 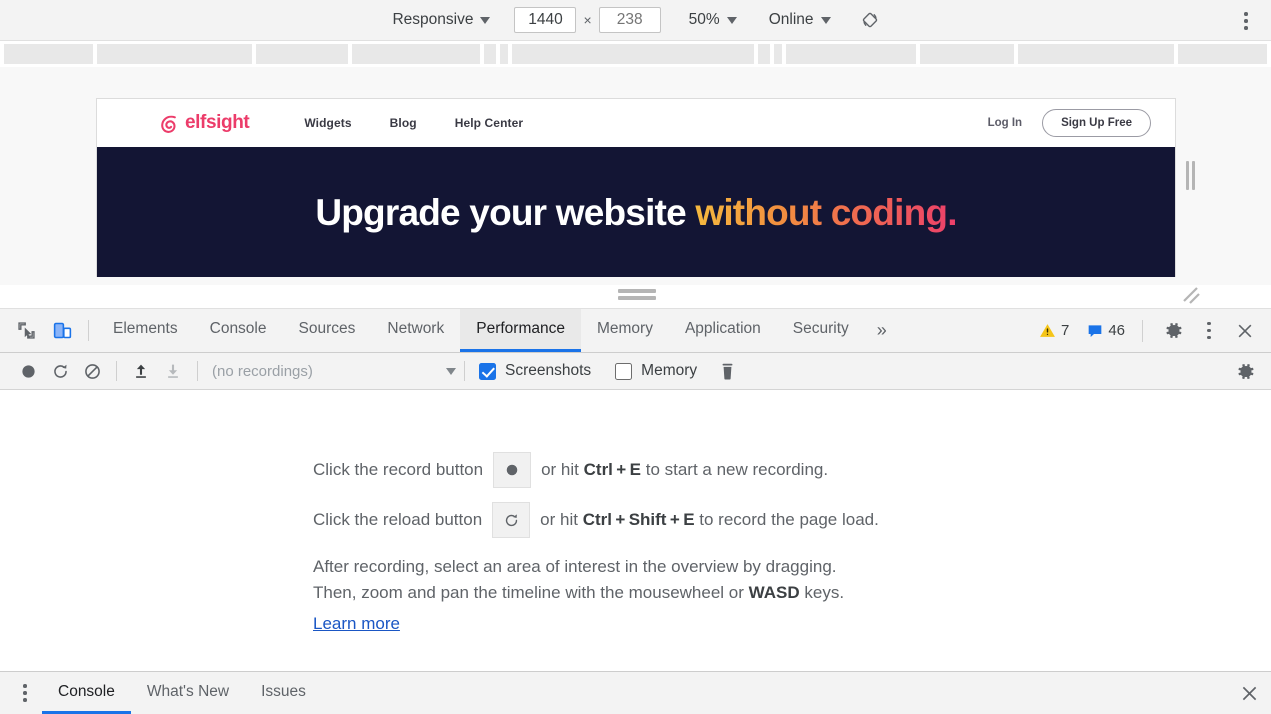 I want to click on media-query-bar, so click(x=635, y=54).